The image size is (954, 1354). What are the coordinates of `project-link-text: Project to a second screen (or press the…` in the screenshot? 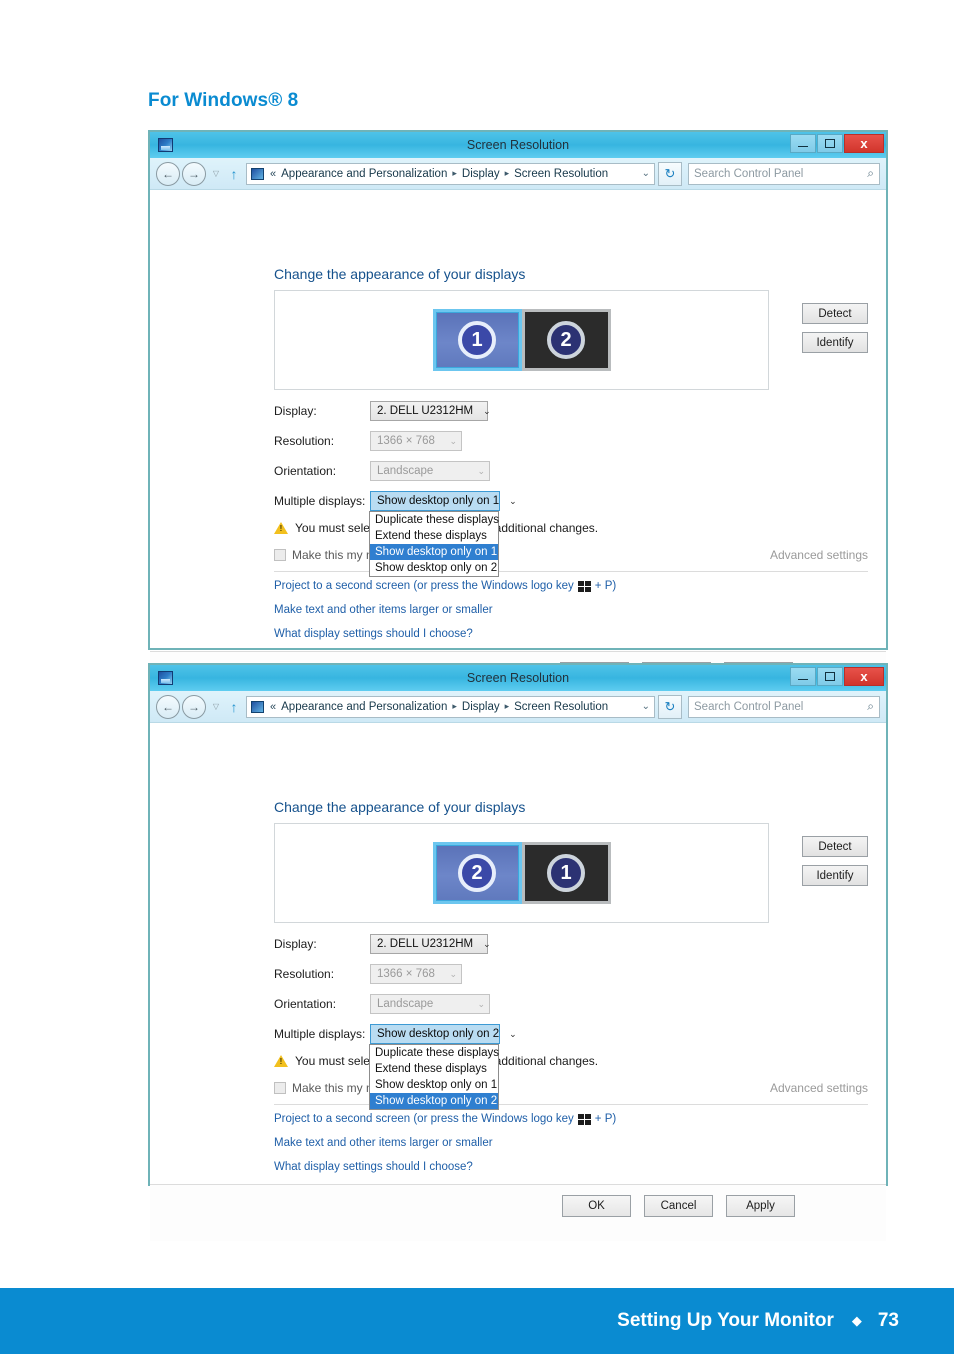 It's located at (424, 1119).